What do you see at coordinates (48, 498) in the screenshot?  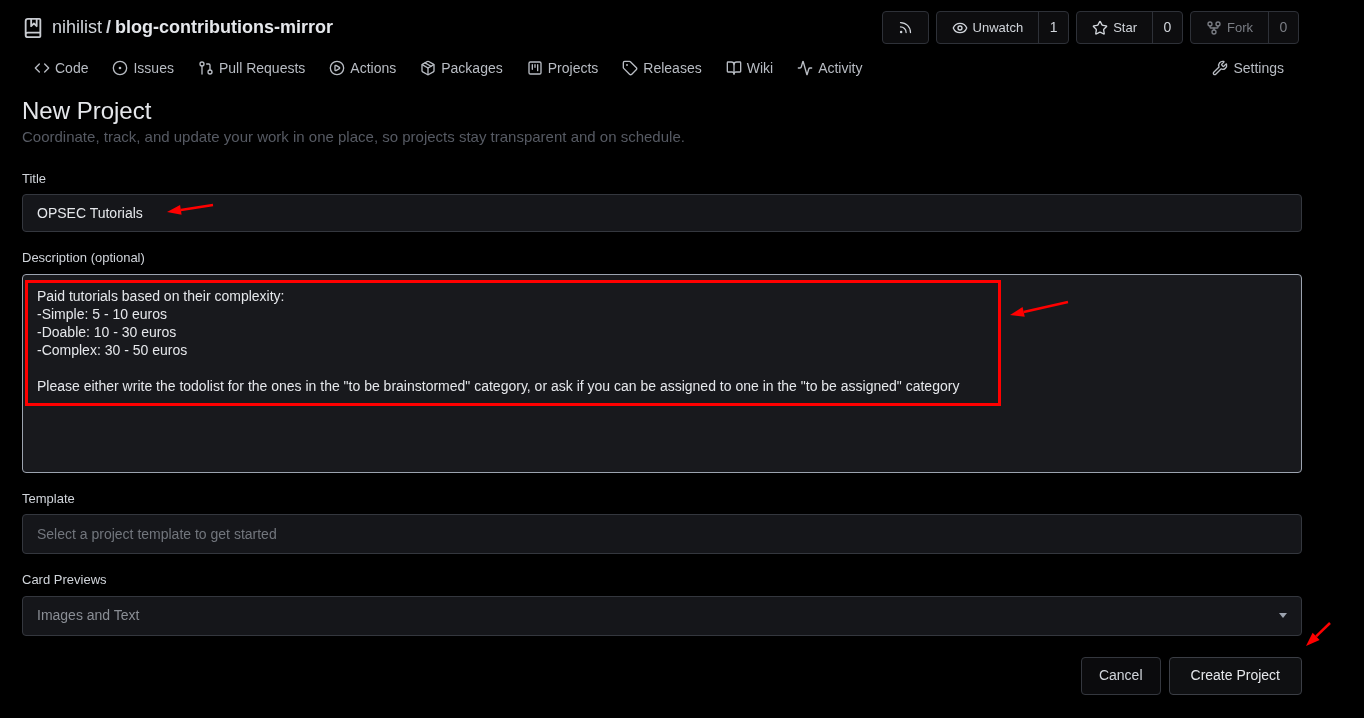 I see `field-label: Template` at bounding box center [48, 498].